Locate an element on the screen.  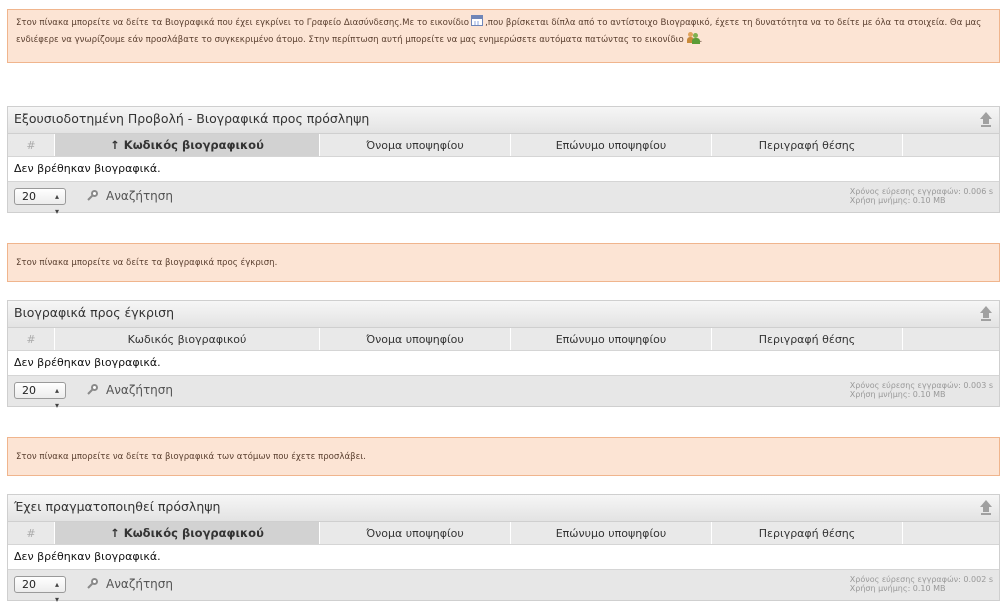
calendar-icon is located at coordinates (477, 20).